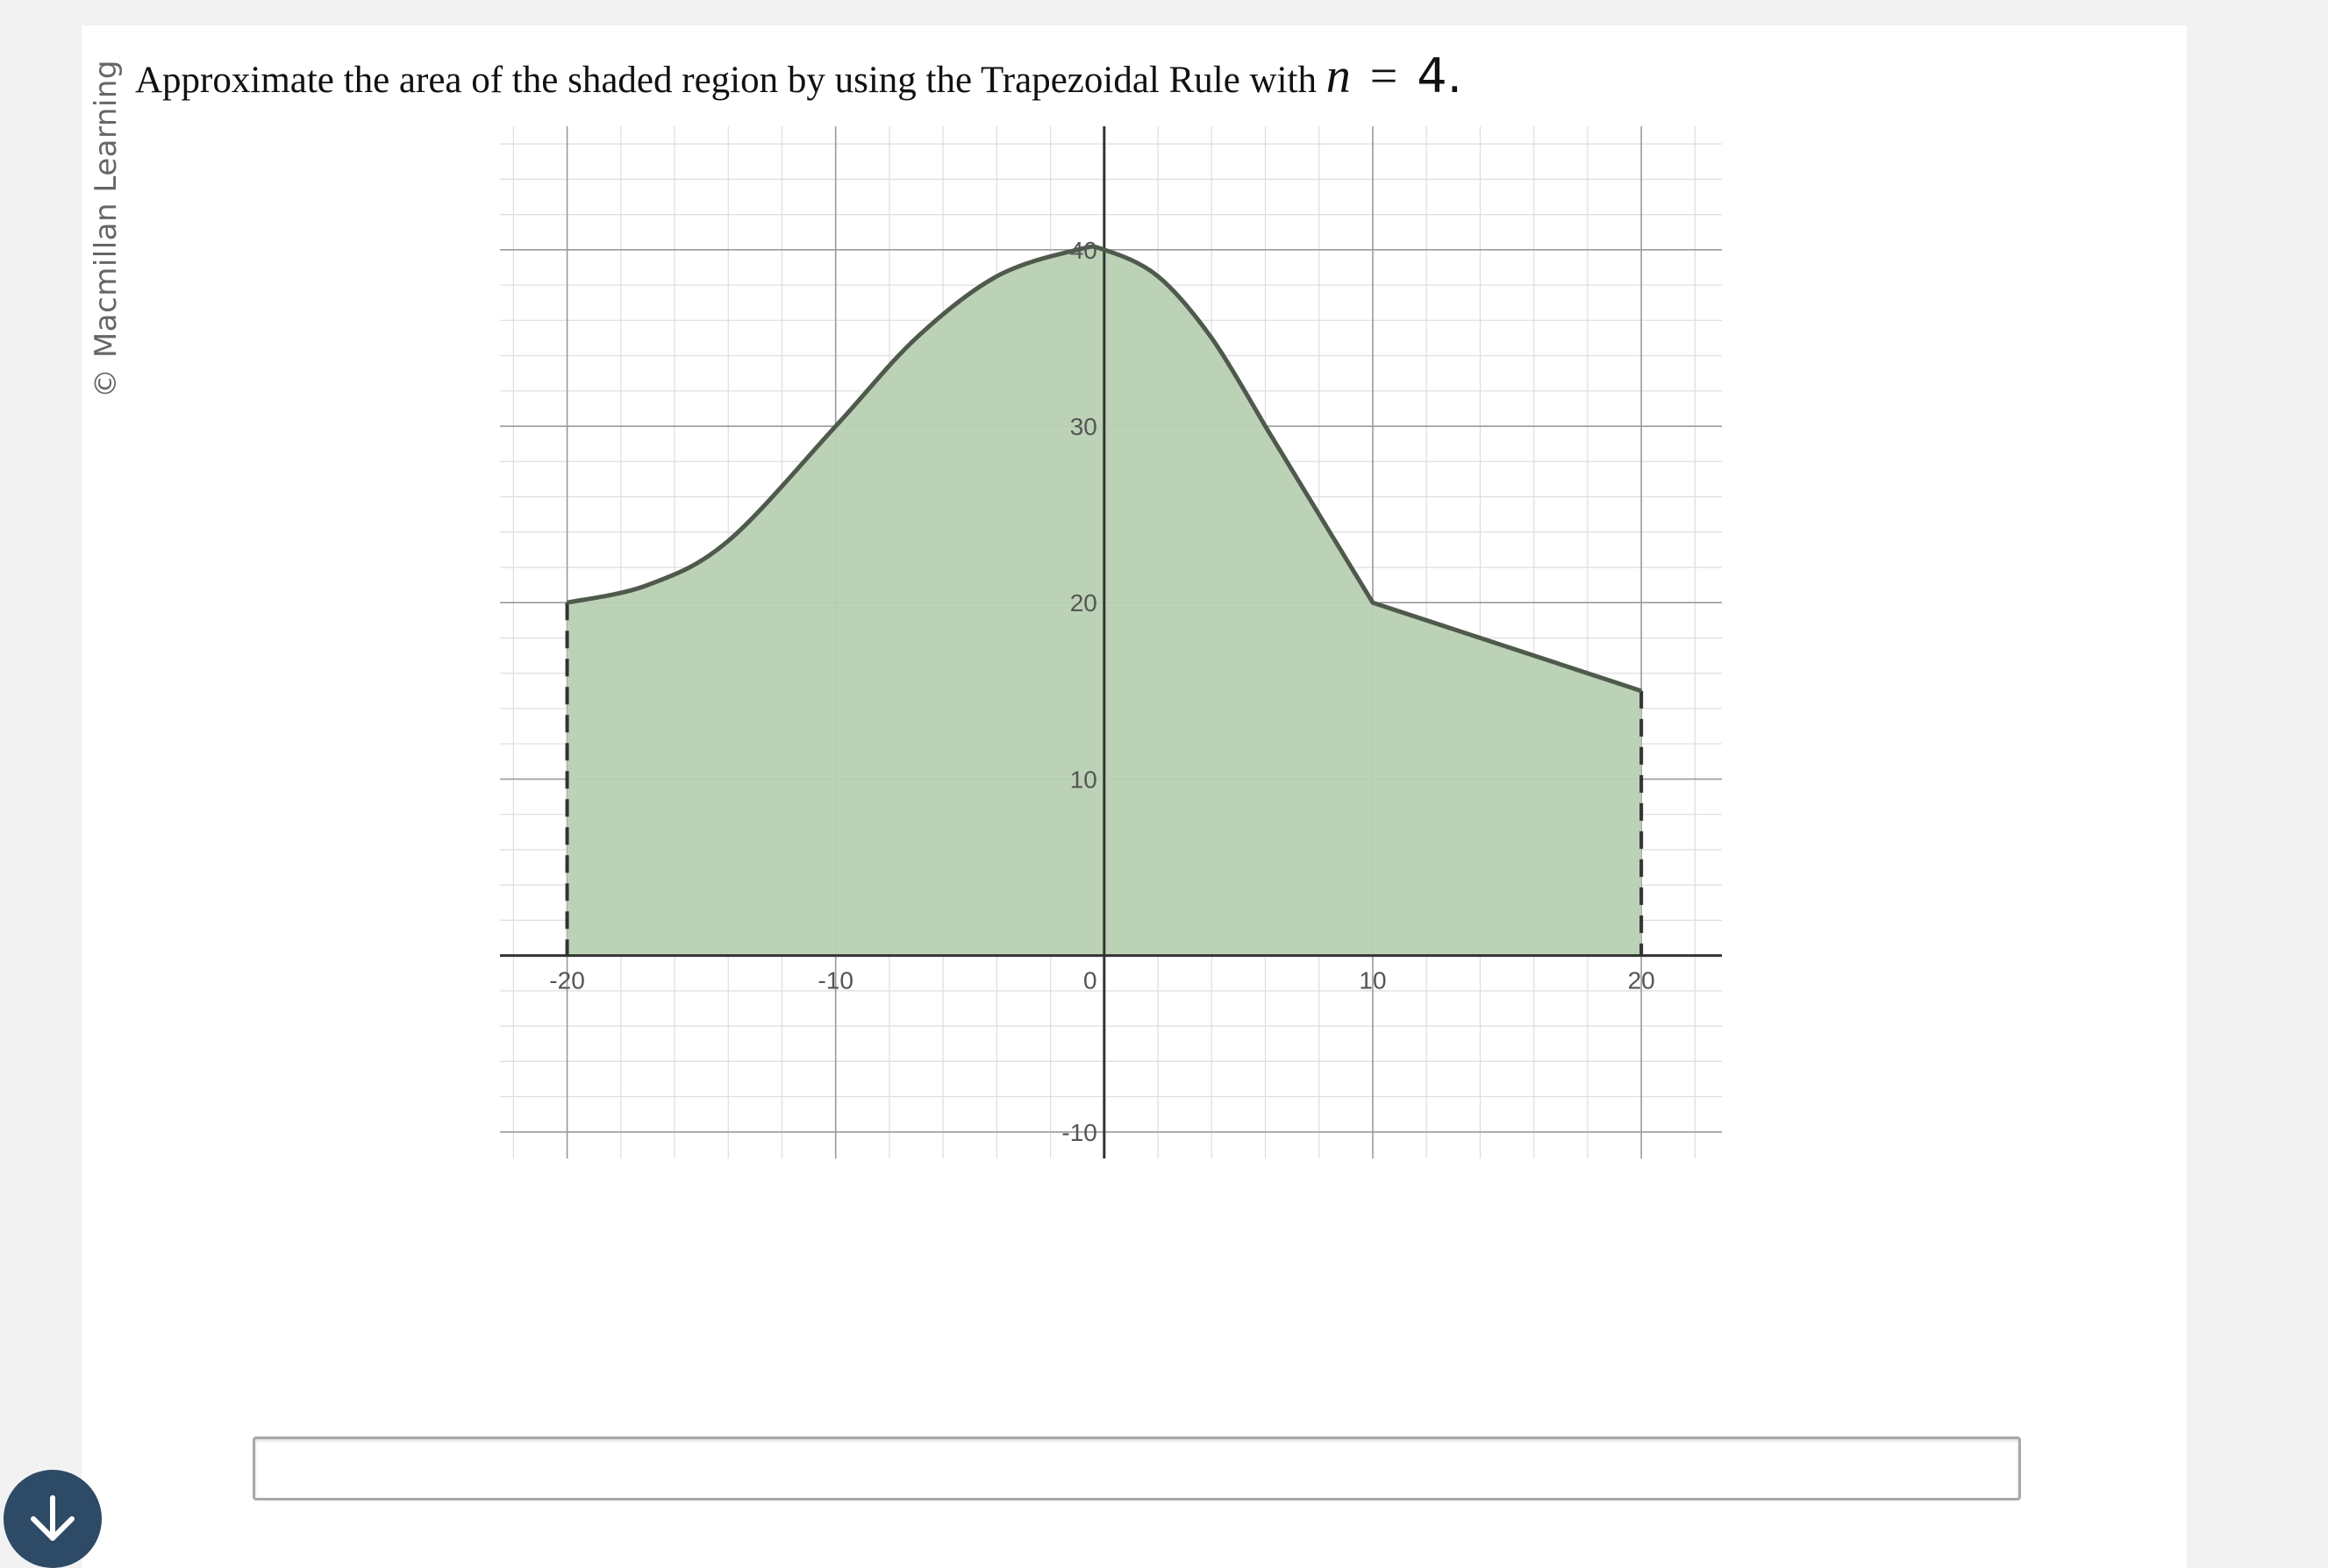 The image size is (2328, 1568). What do you see at coordinates (1083, 427) in the screenshot?
I see `y-tick-label: 30` at bounding box center [1083, 427].